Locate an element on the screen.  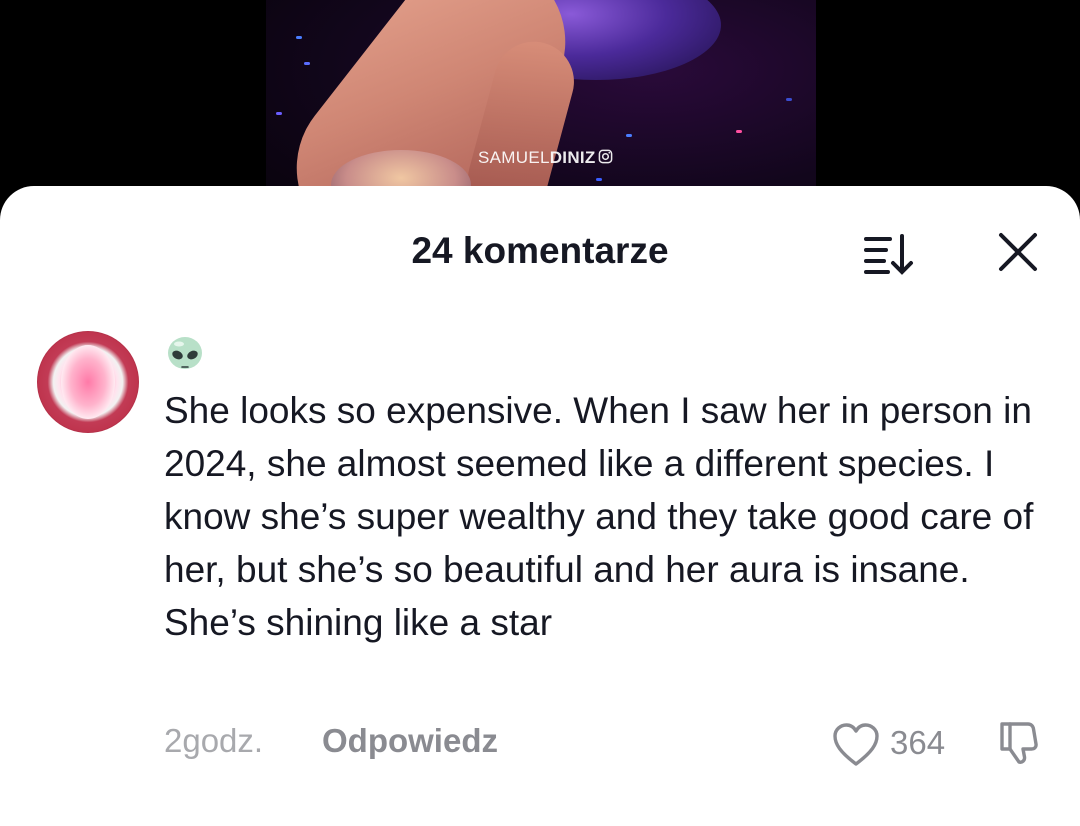
alien-emoji is located at coordinates (185, 353).